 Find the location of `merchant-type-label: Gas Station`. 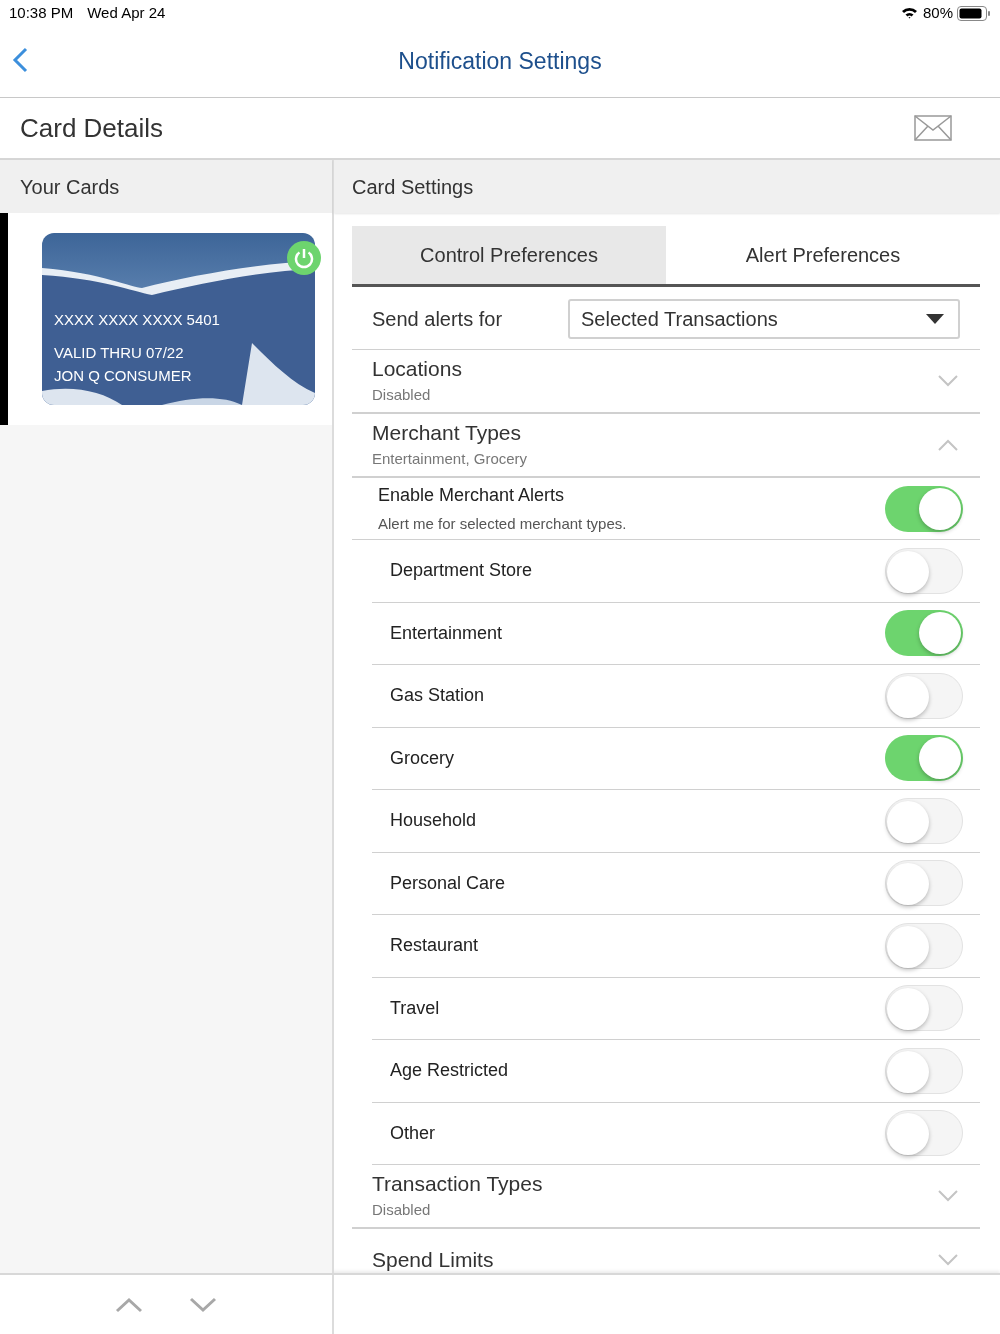

merchant-type-label: Gas Station is located at coordinates (437, 696).